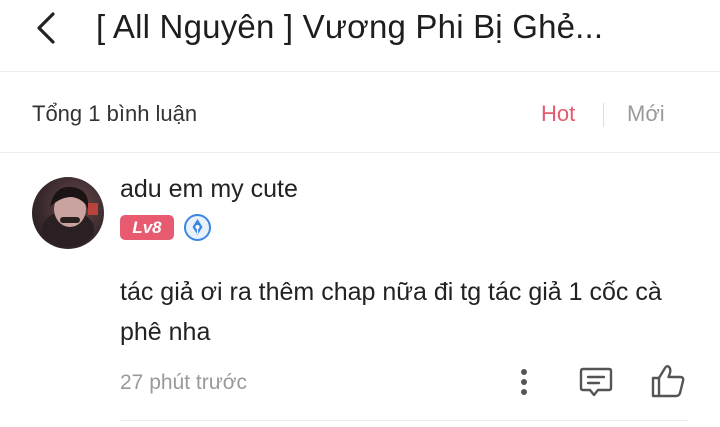  I want to click on thumbs-up-icon, so click(668, 381).